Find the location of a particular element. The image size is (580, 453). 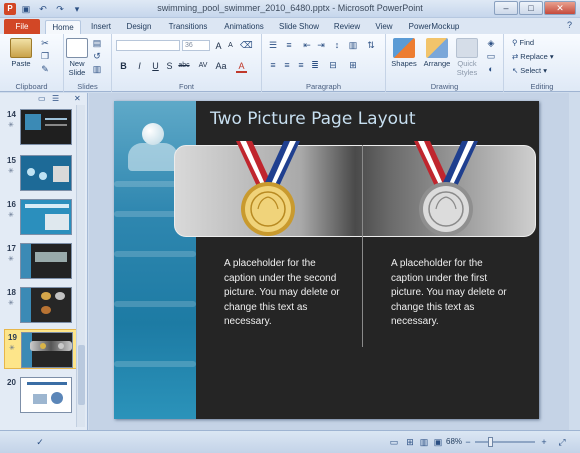

tab-view: View is located at coordinates (384, 27).